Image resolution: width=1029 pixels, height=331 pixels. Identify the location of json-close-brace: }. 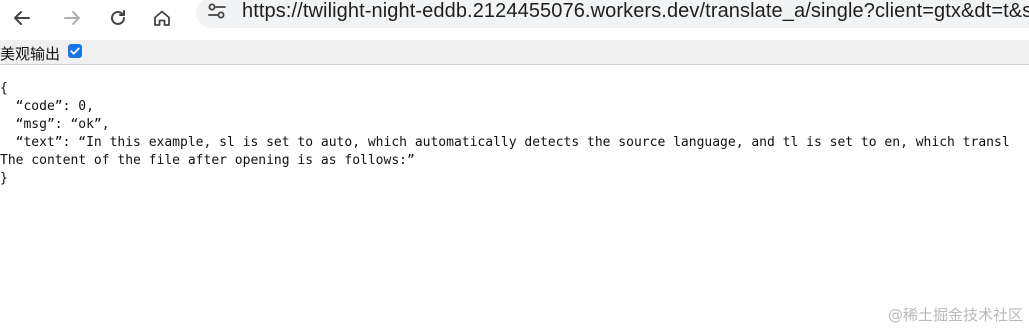
(4, 178).